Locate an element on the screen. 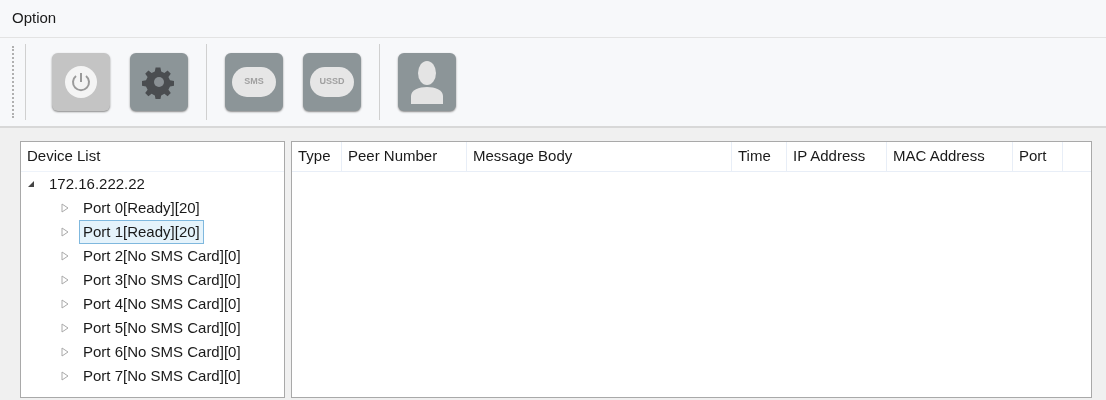 The image size is (1106, 400). power-icon is located at coordinates (81, 82).